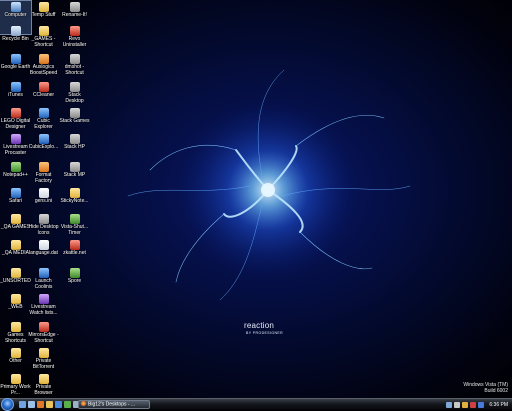 Image resolution: width=512 pixels, height=411 pixels. I want to click on desktop-icon: Private Browser, so click(43, 385).